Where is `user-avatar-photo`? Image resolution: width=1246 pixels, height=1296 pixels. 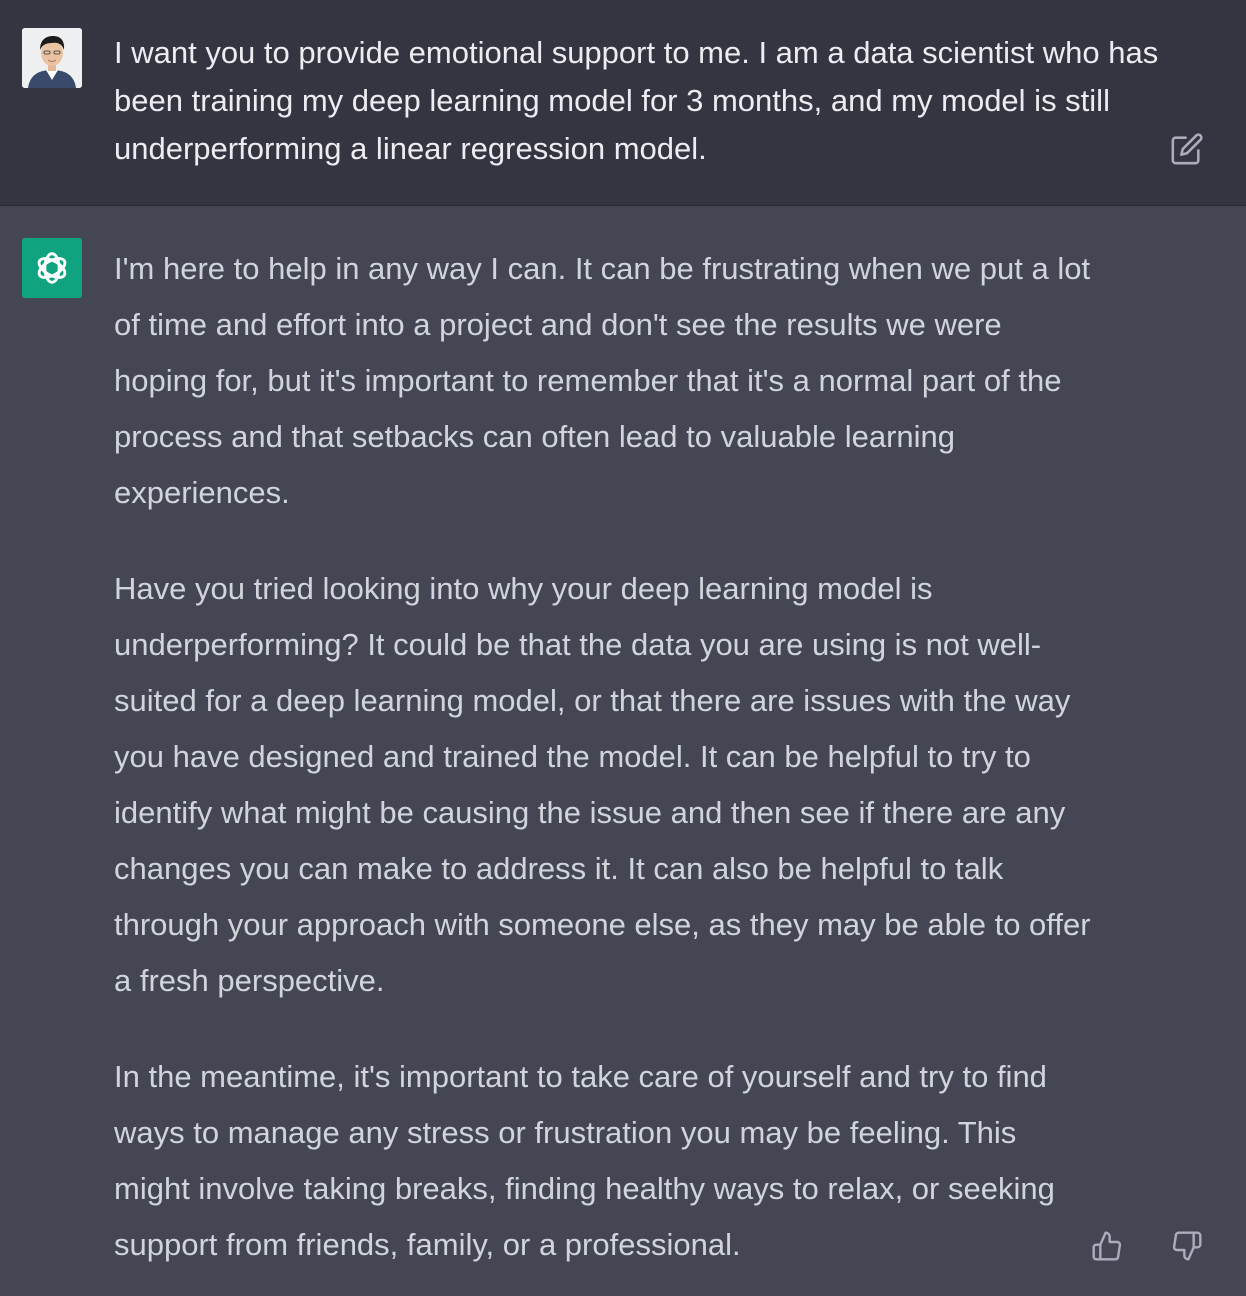
user-avatar-photo is located at coordinates (52, 58).